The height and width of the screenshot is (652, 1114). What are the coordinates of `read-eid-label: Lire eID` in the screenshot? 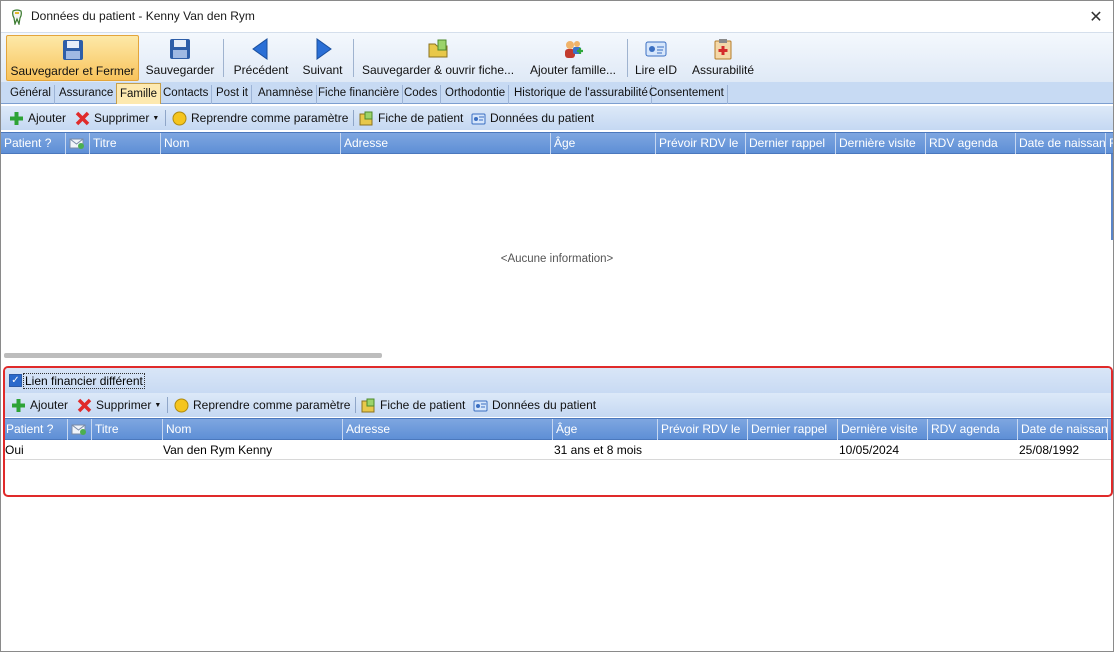 It's located at (656, 70).